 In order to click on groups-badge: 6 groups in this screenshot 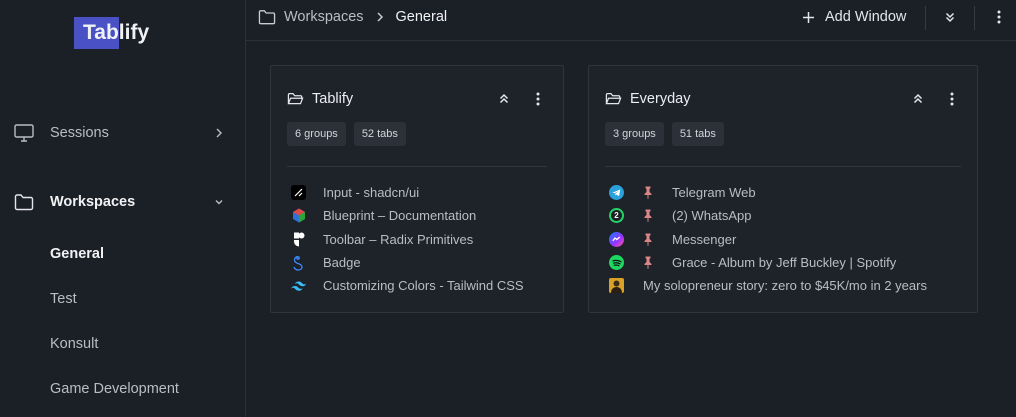, I will do `click(316, 134)`.